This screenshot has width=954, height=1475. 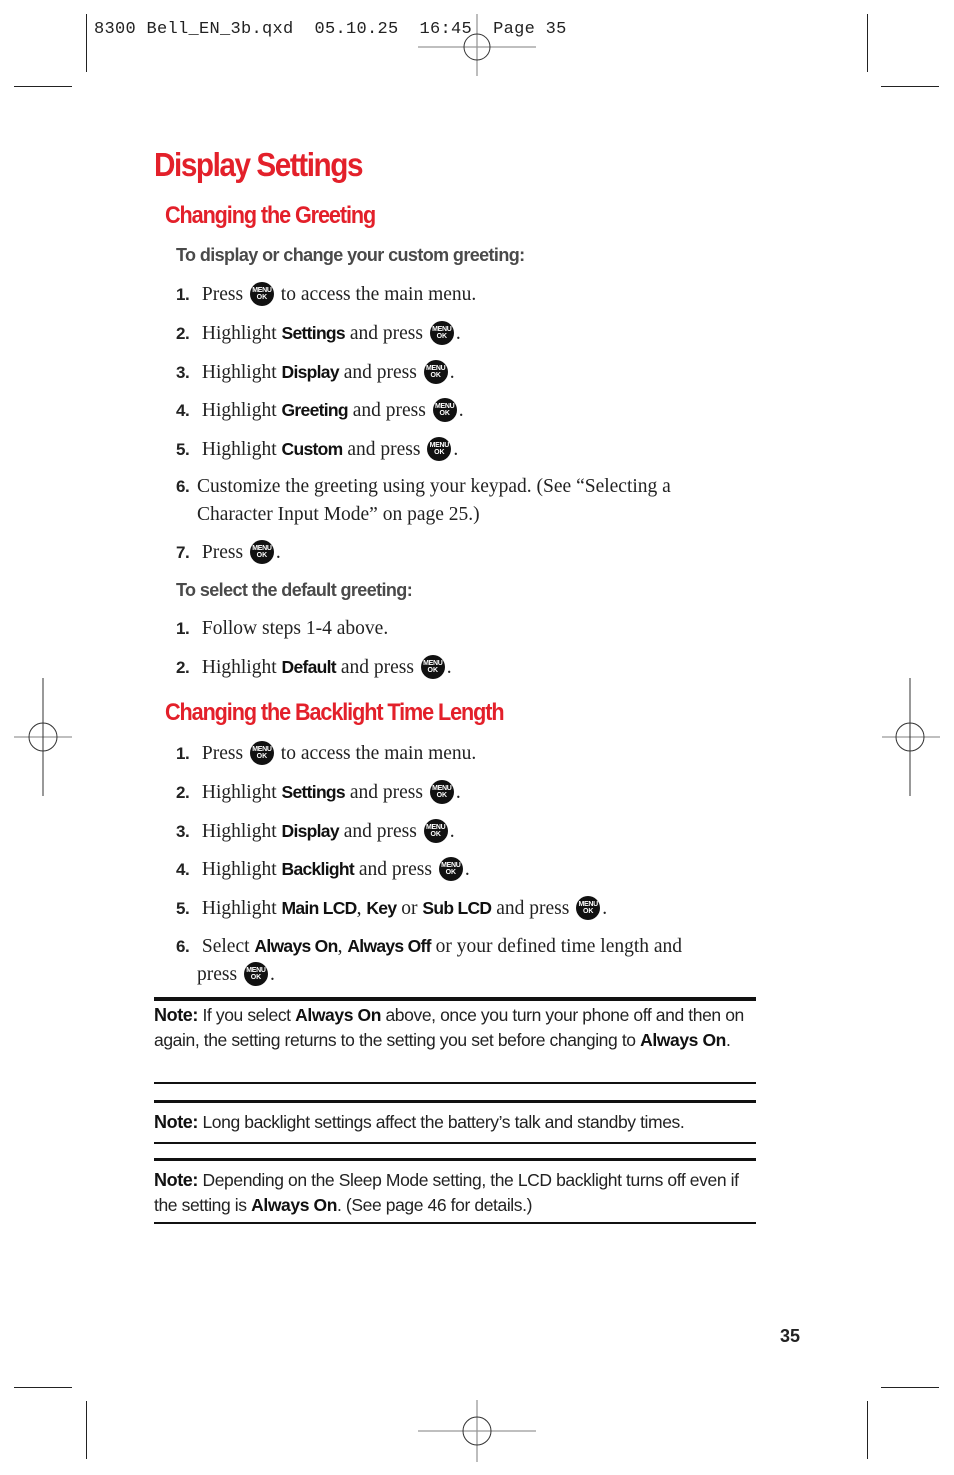 I want to click on menu-keyword: Default, so click(x=309, y=667).